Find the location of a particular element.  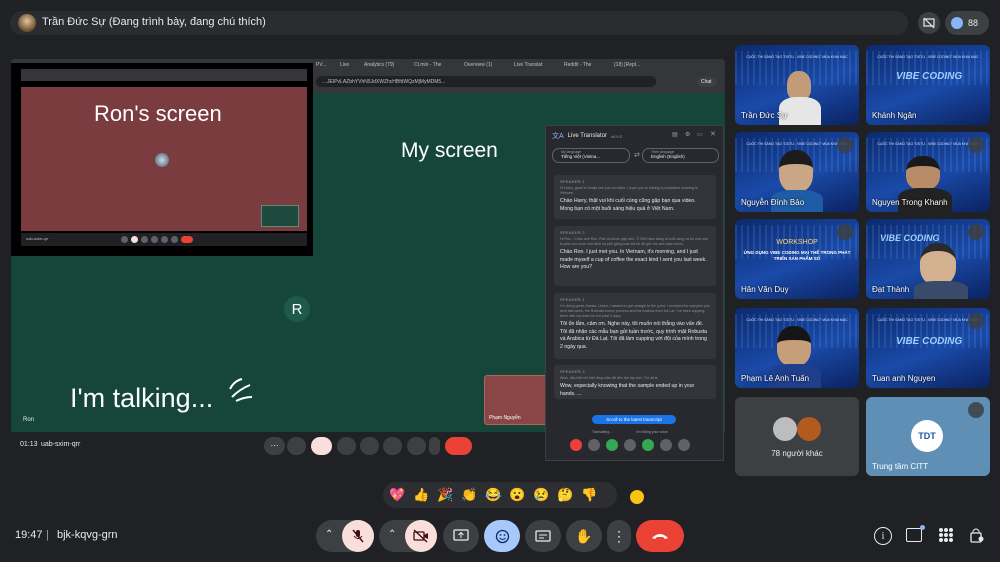

share-meet-code: uab-sxim-qrr is located at coordinates (61, 444).